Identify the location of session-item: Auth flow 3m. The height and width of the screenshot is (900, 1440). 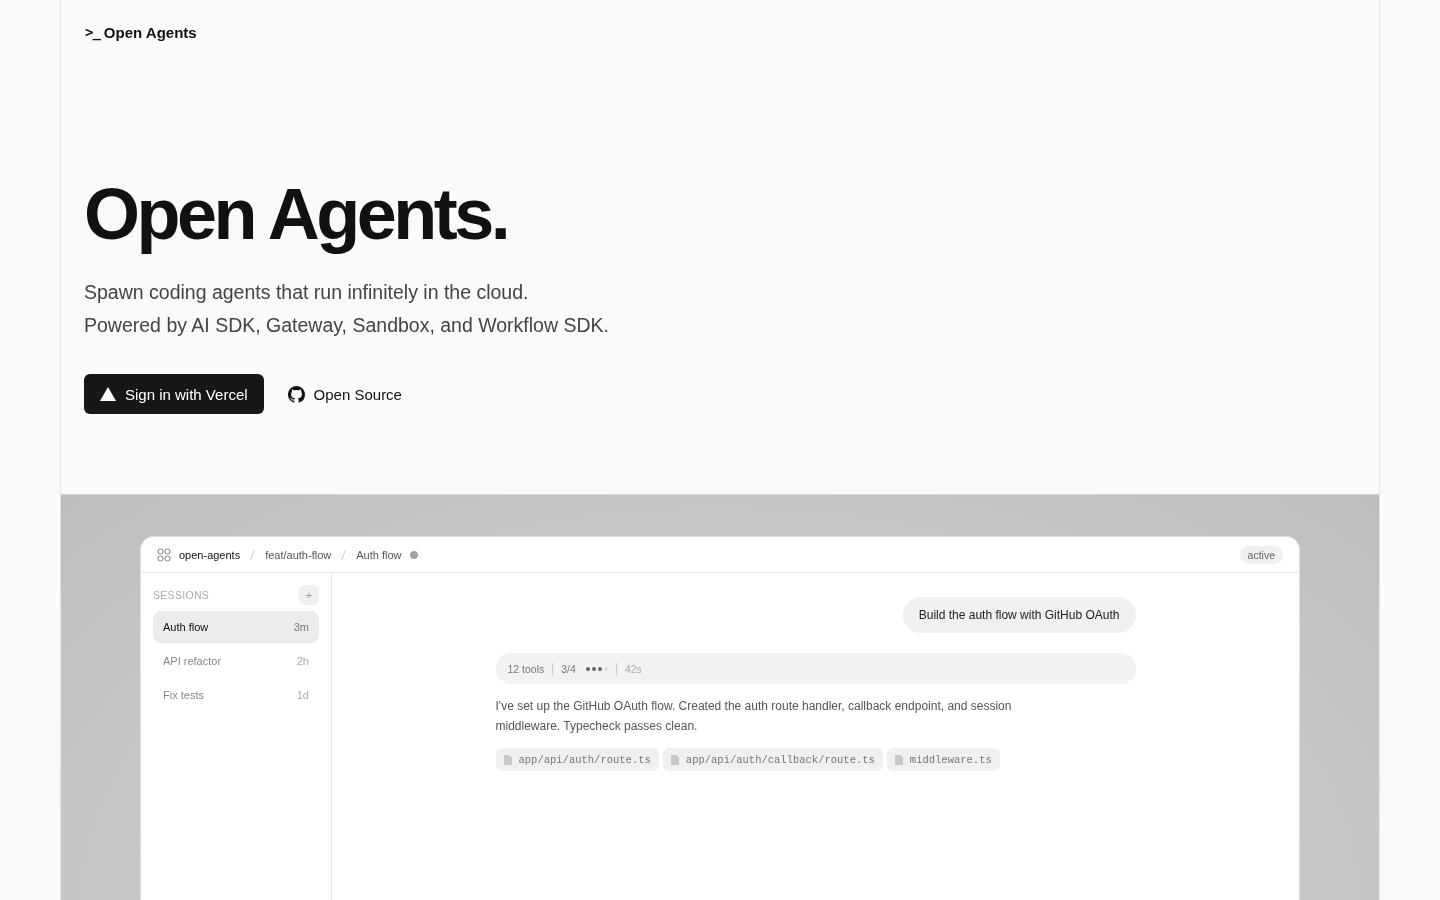
(236, 627).